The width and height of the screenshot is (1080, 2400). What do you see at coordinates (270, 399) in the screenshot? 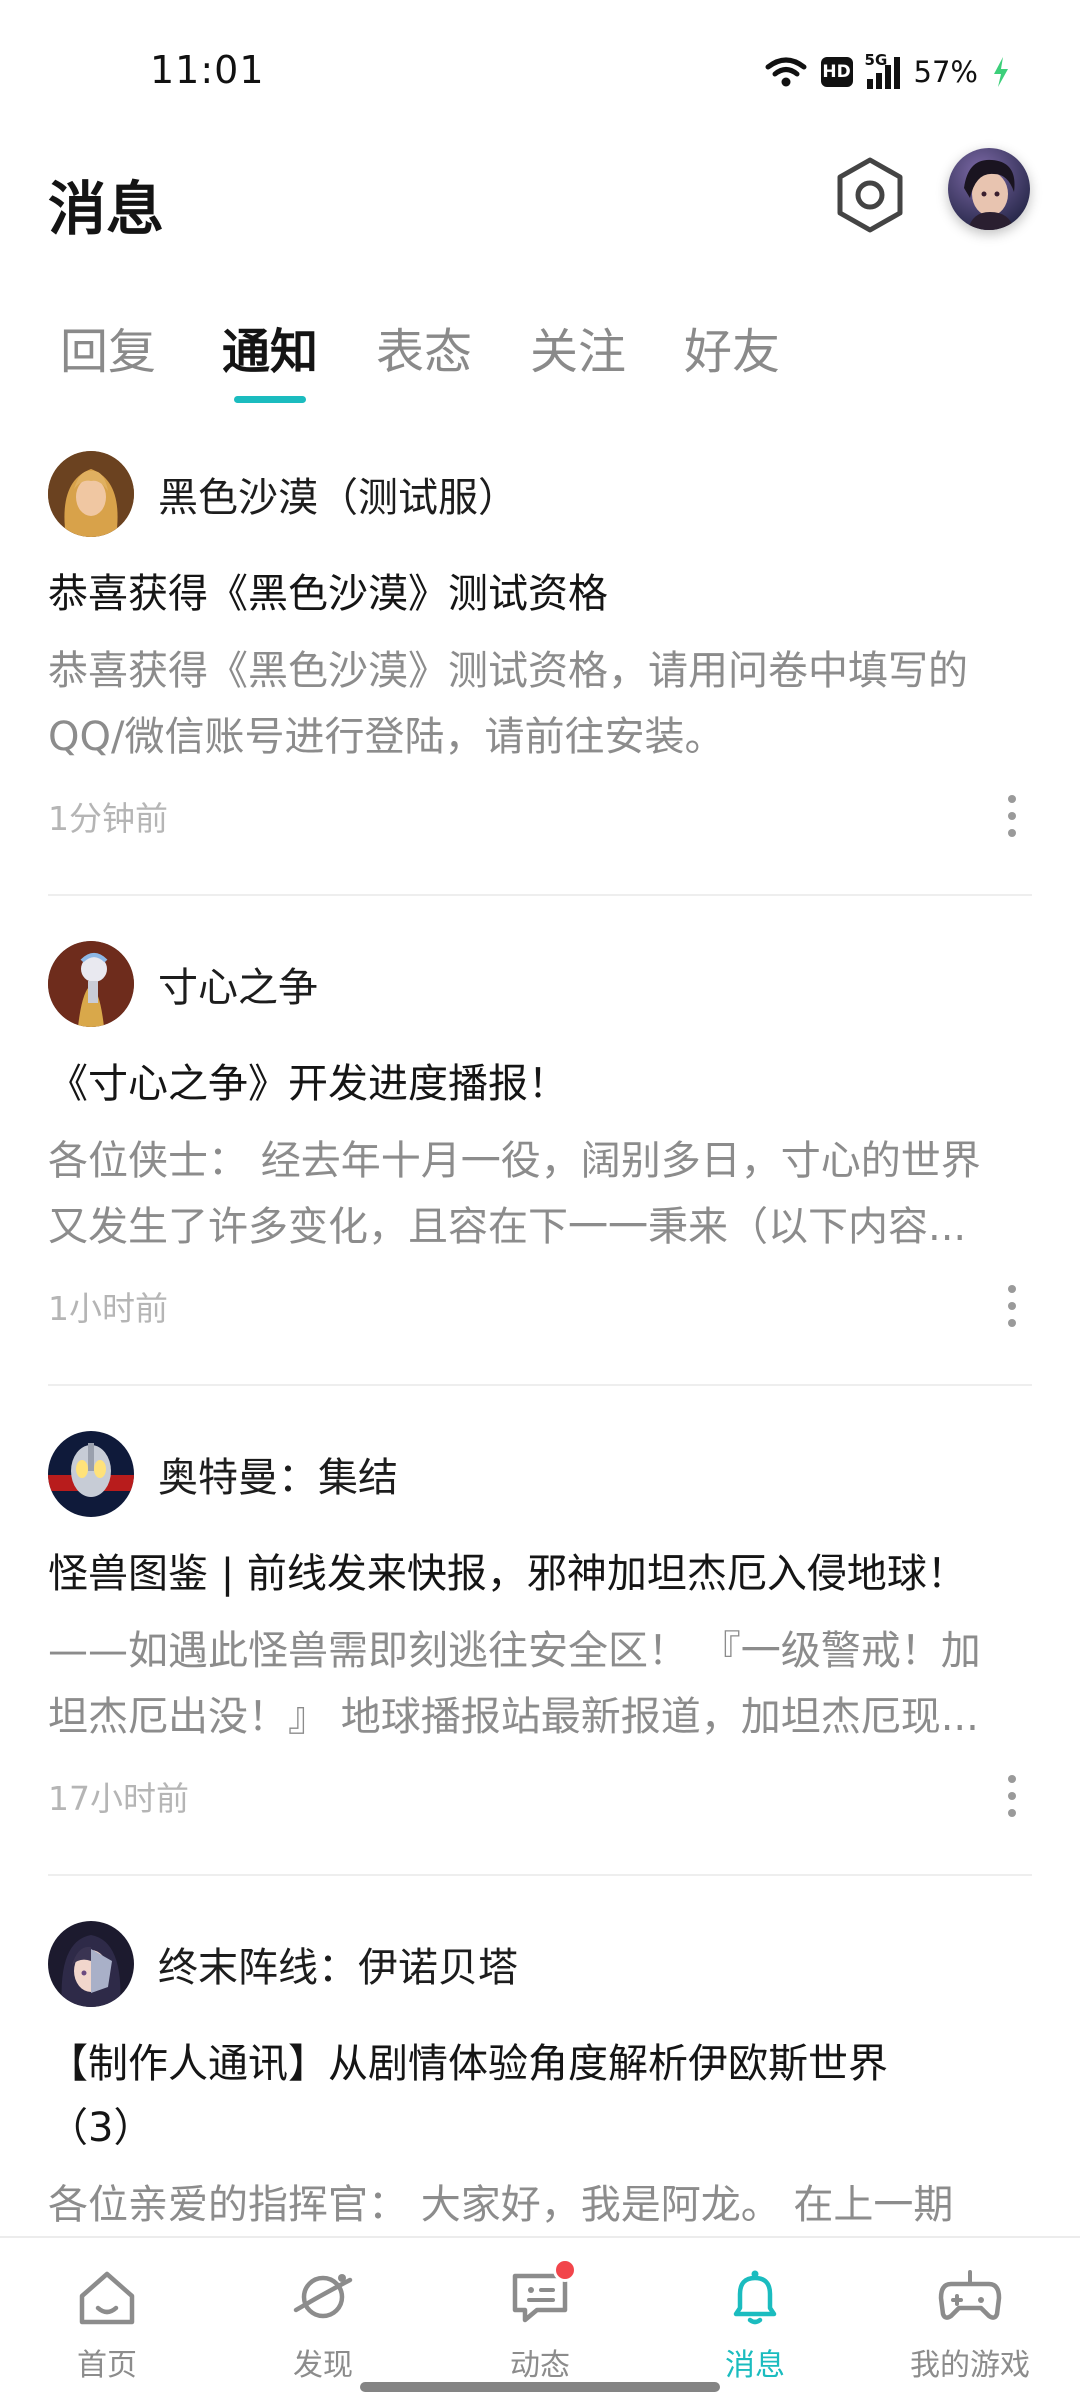
I see `active-tab-indicator` at bounding box center [270, 399].